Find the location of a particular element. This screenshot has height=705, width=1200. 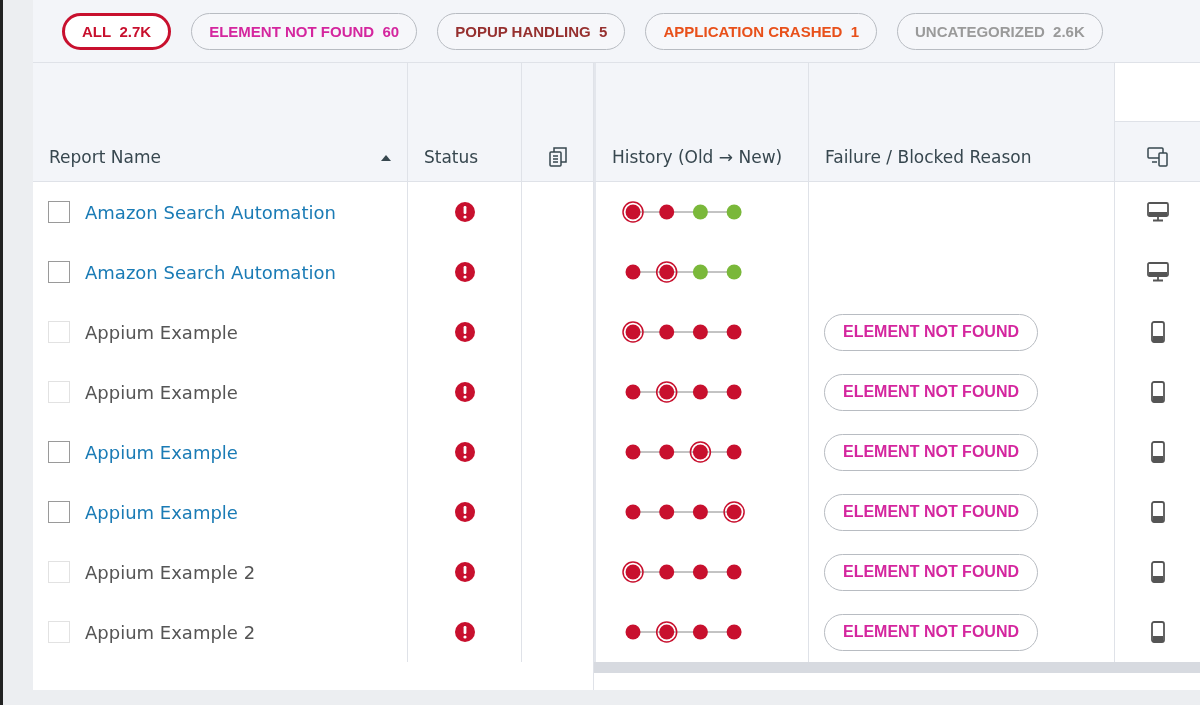

filter-chip: ALL 2.7K is located at coordinates (117, 31).